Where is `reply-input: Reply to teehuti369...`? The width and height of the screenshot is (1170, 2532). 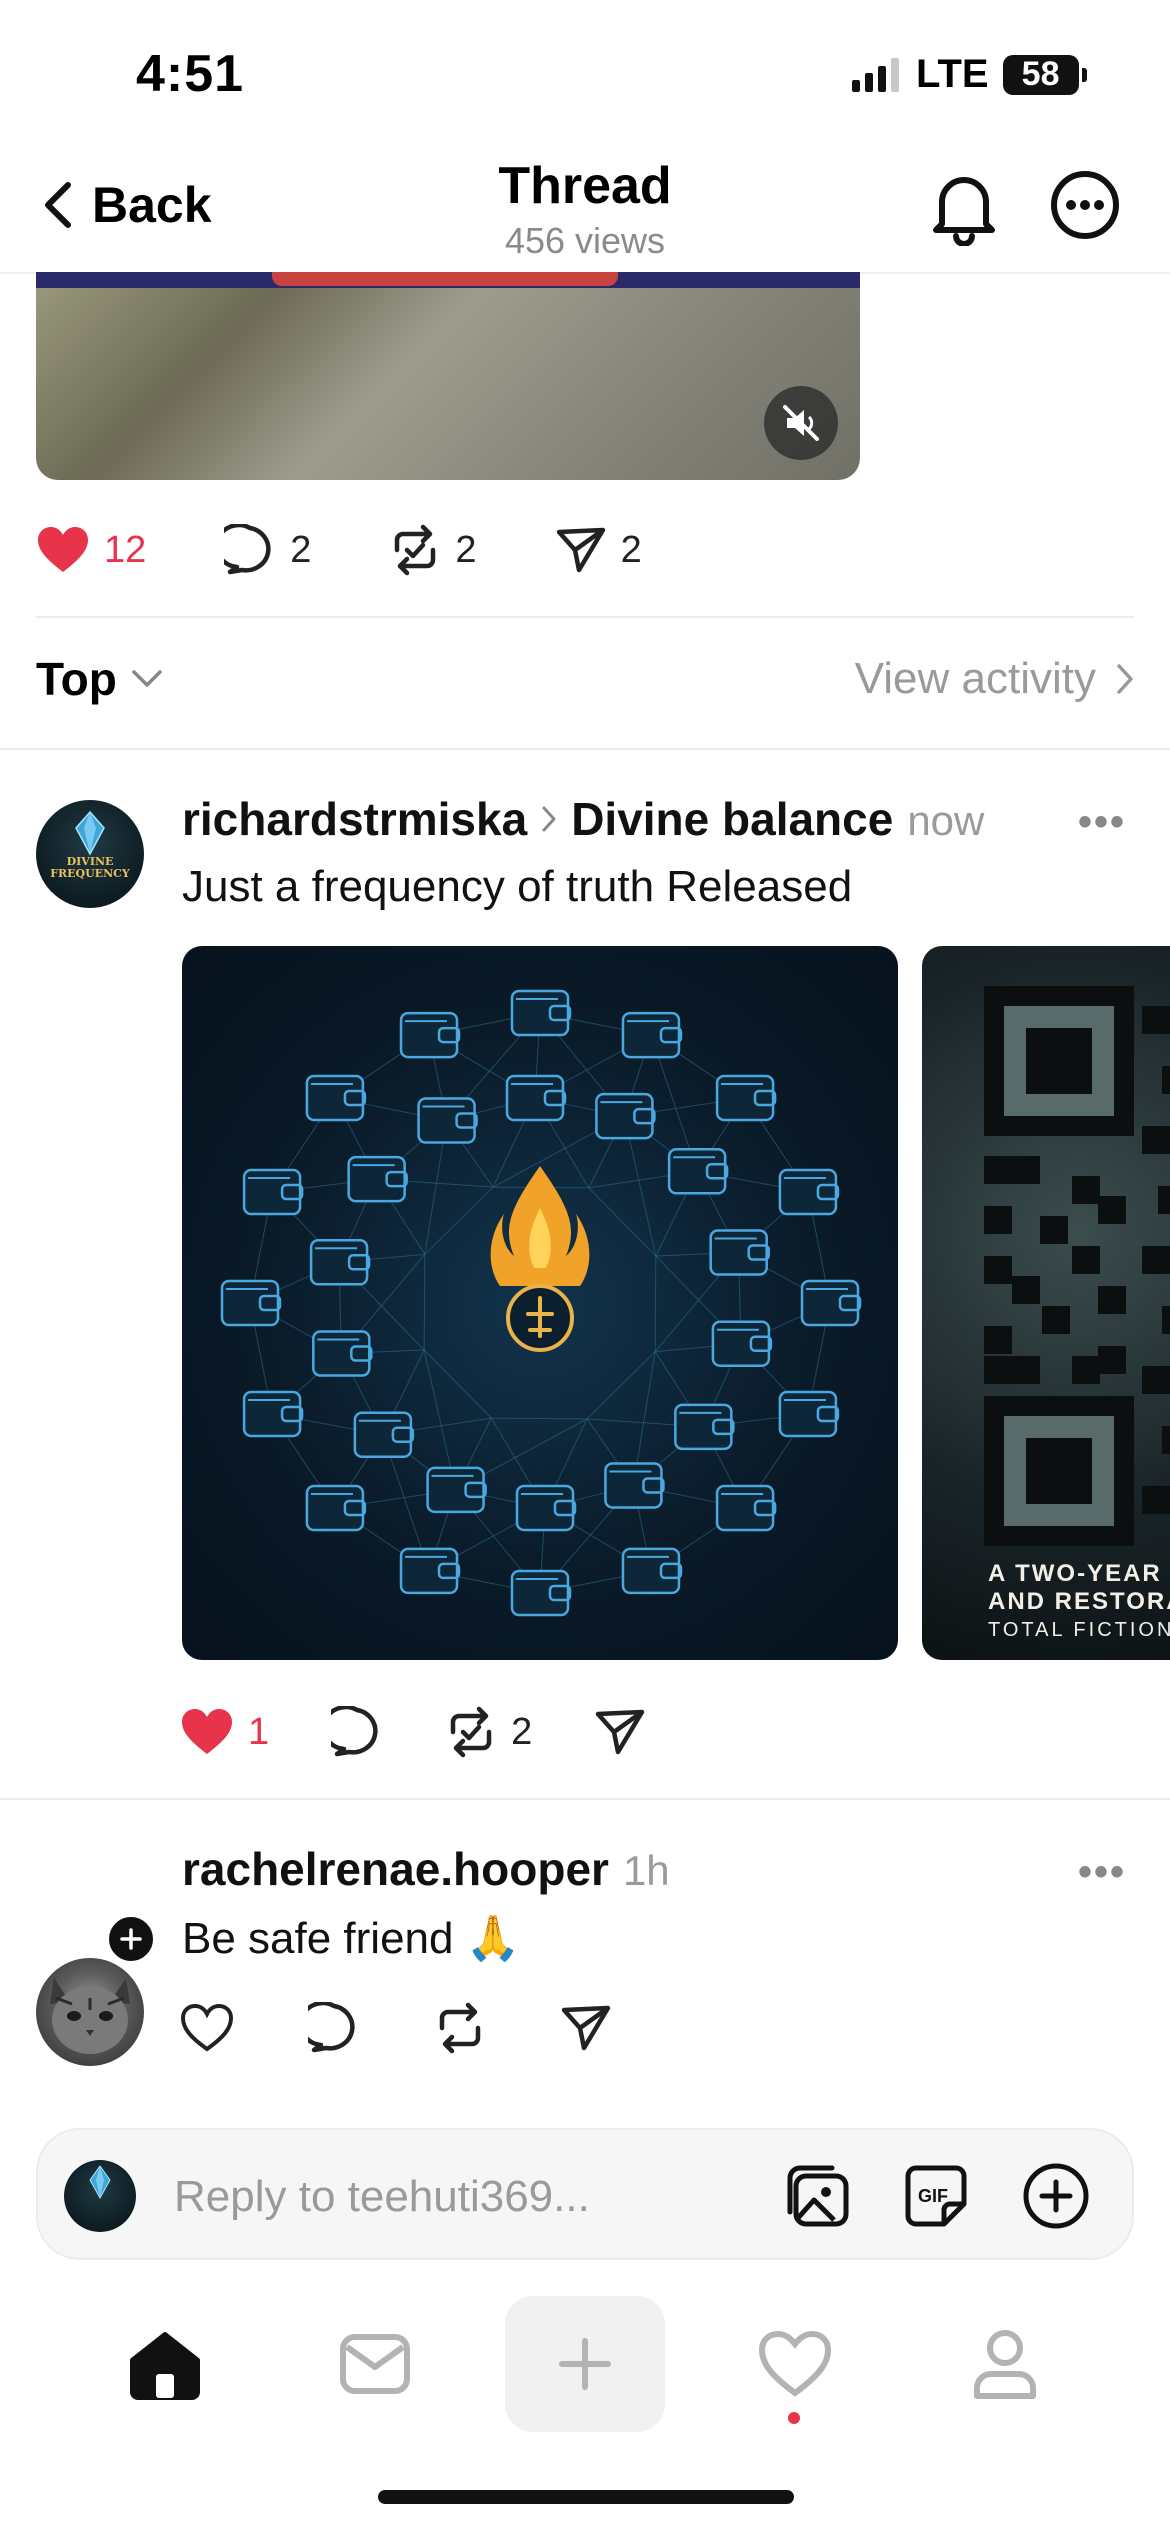
reply-input: Reply to teehuti369... is located at coordinates (382, 2197).